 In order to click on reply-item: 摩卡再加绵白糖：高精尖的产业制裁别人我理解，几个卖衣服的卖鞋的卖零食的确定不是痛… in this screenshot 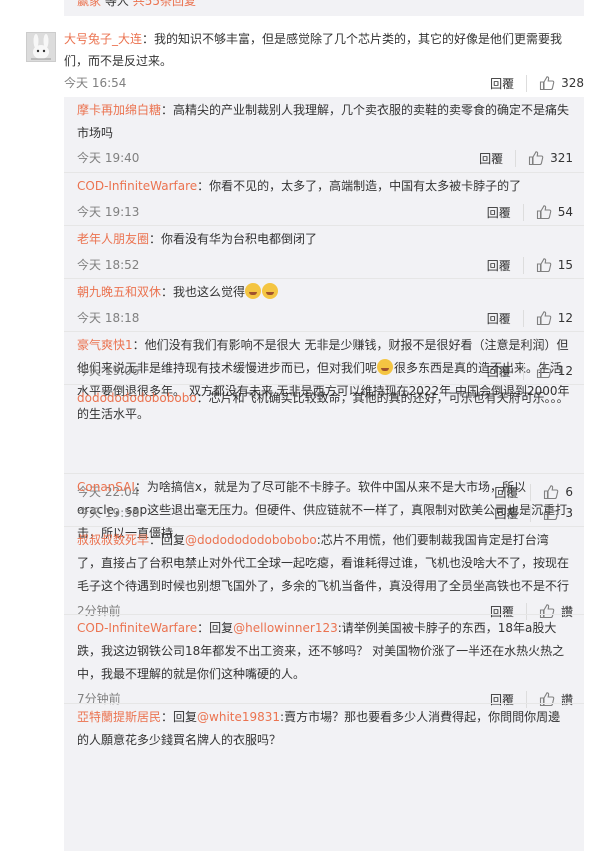, I will do `click(324, 134)`.